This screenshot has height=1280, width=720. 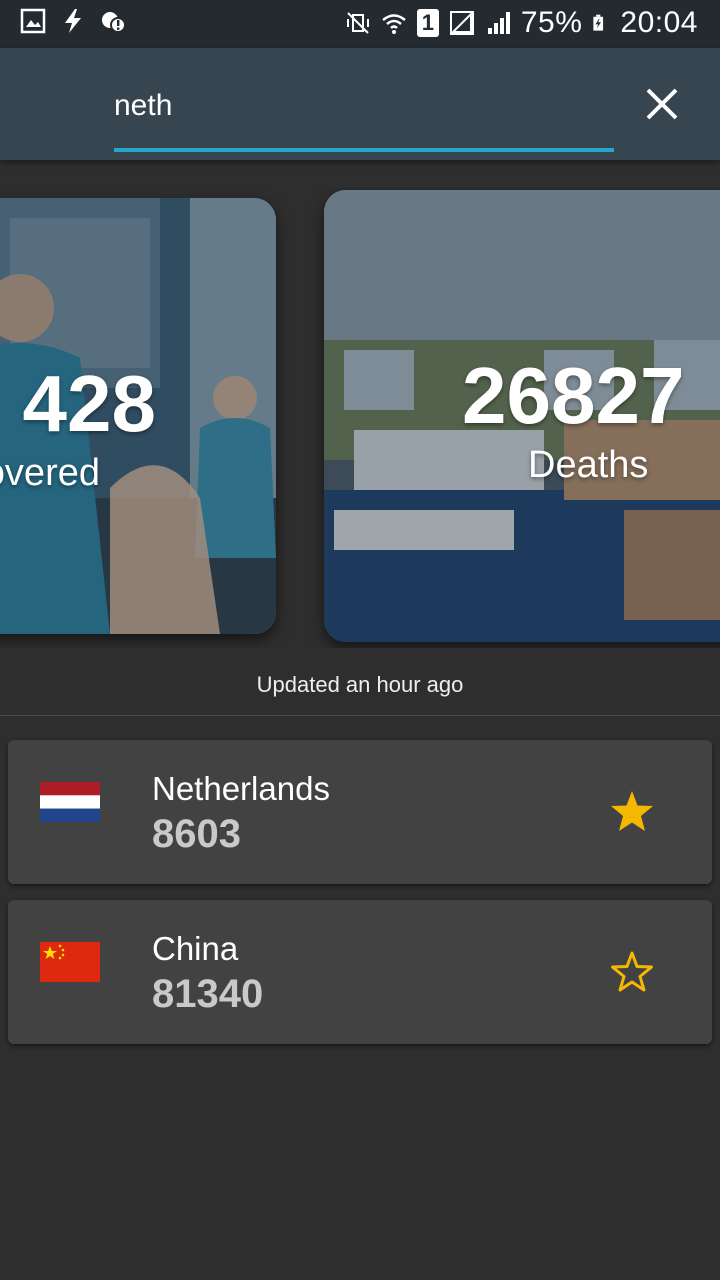 What do you see at coordinates (33, 21) in the screenshot?
I see `gallery-notification-icon` at bounding box center [33, 21].